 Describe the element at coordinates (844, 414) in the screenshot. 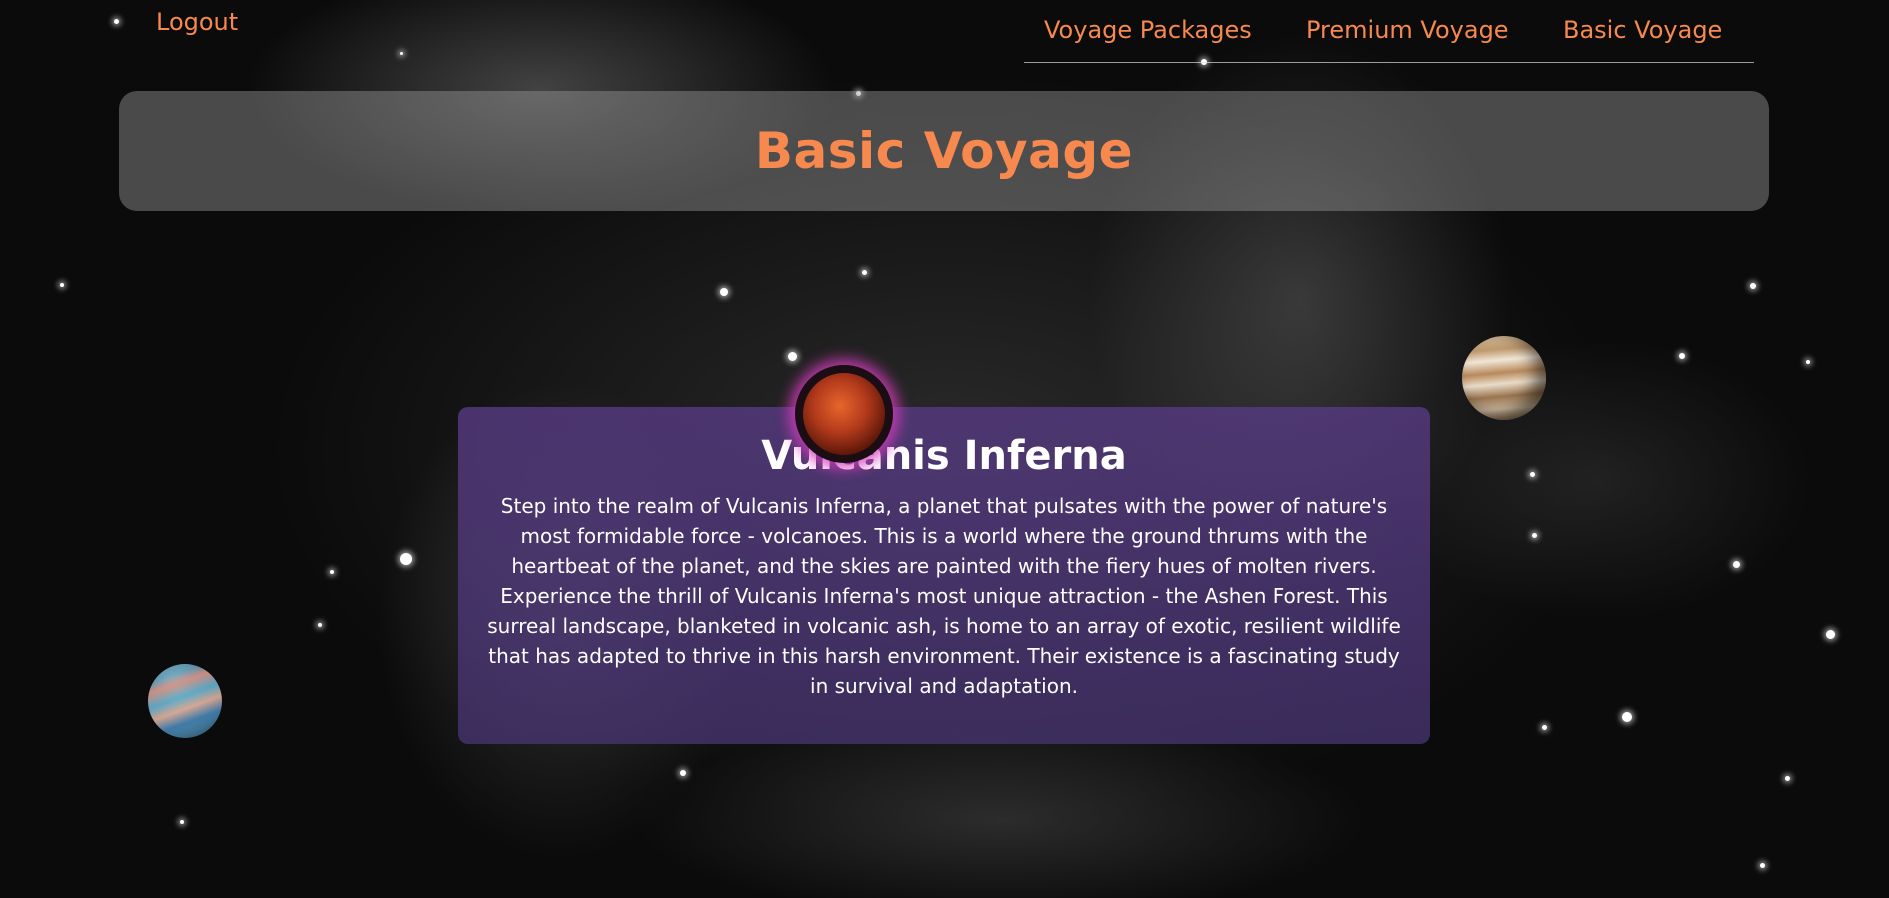

I see `red-planet-icon` at that location.